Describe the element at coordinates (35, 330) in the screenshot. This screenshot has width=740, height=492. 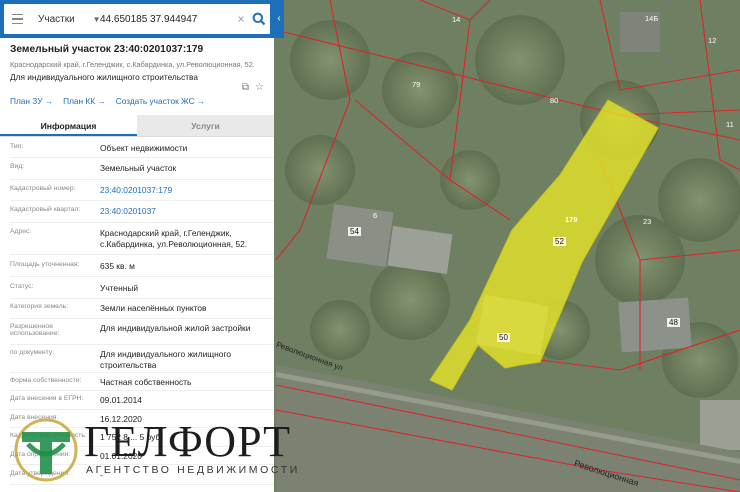
I see `info-label: Разрешенное использование:` at that location.